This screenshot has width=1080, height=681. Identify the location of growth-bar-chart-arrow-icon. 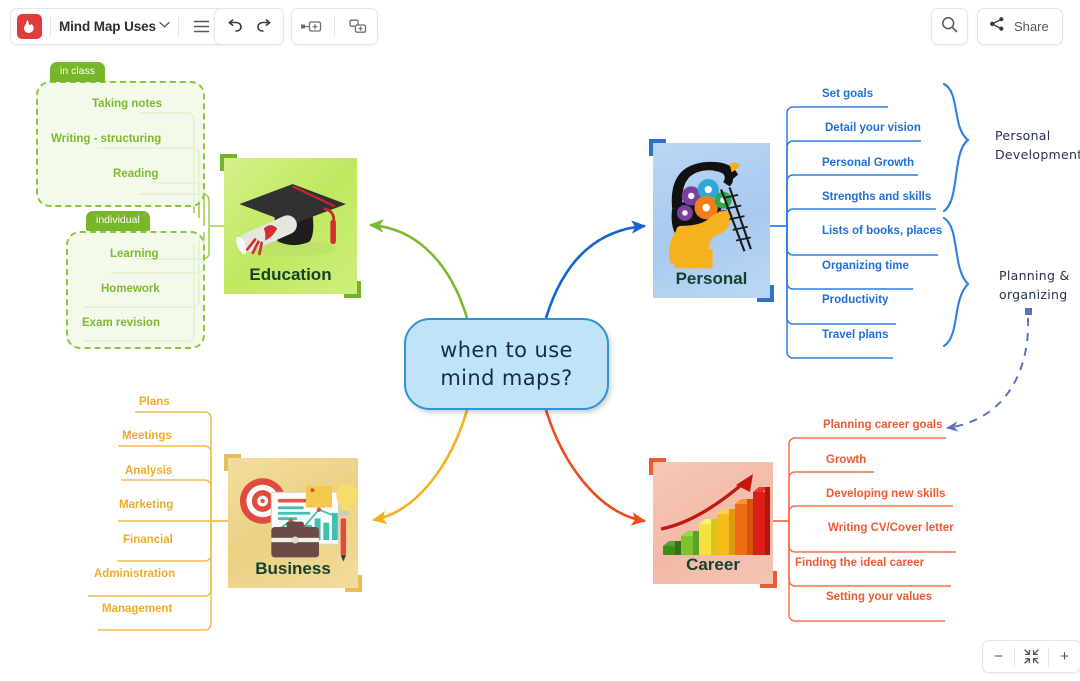
(715, 514).